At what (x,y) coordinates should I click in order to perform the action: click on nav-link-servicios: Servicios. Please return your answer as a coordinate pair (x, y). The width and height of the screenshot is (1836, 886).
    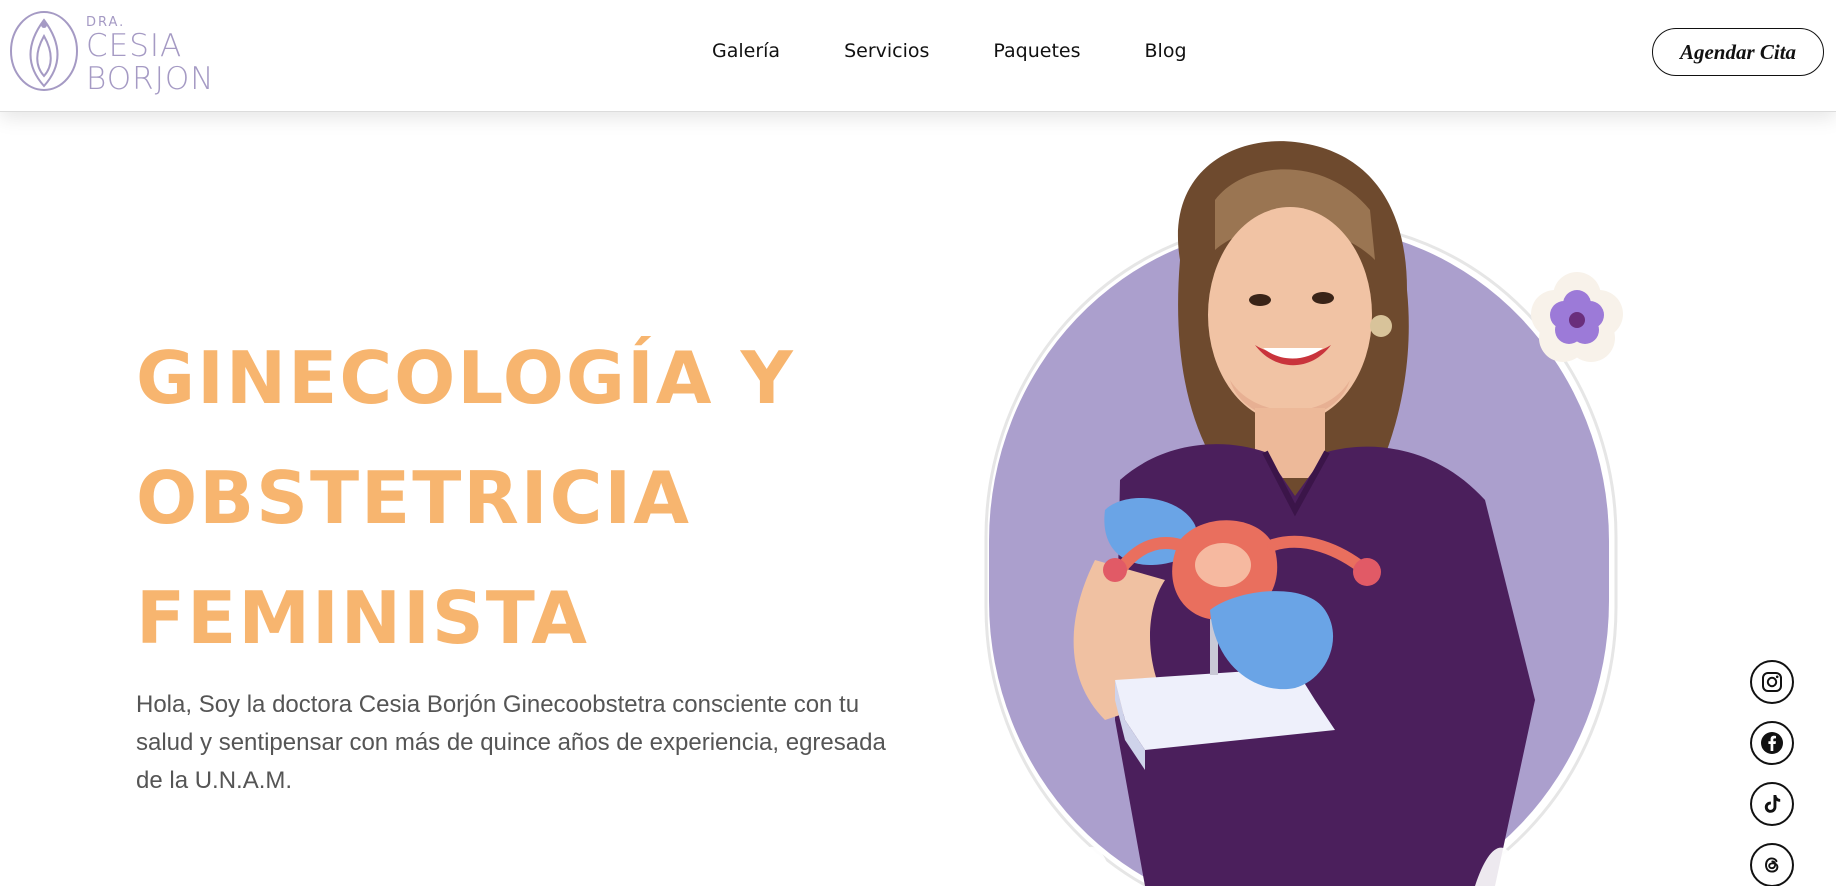
    Looking at the image, I should click on (886, 51).